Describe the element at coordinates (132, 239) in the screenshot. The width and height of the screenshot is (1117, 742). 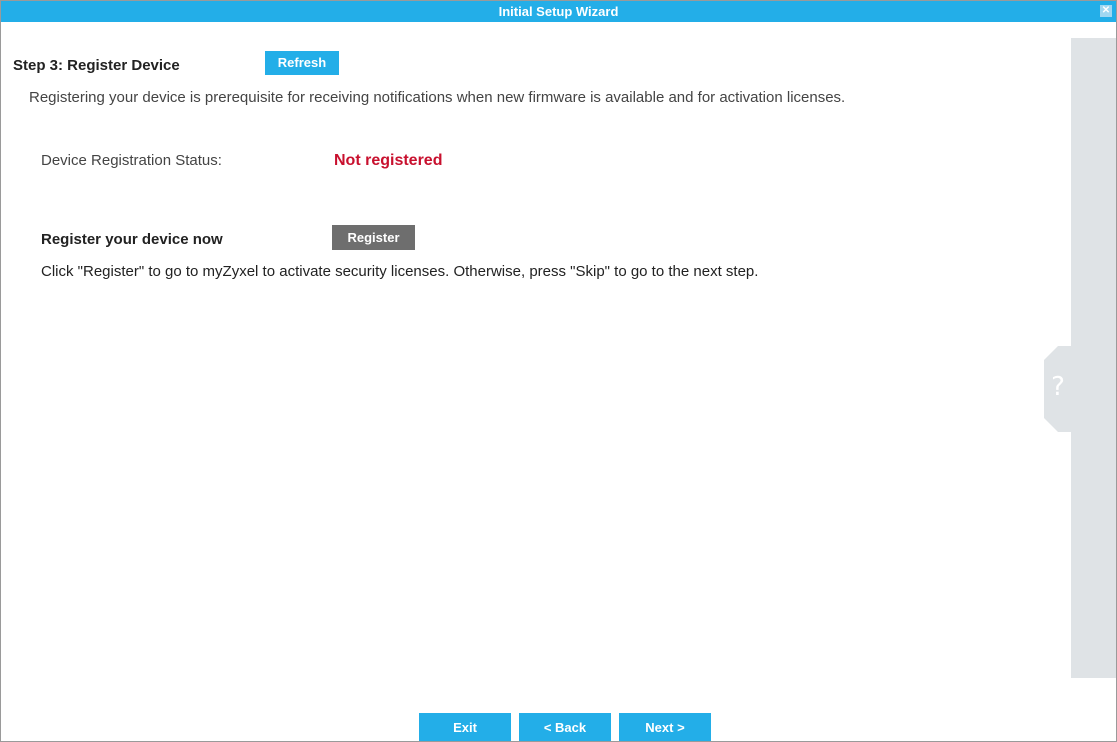
I see `register-device-label: Register your device now` at that location.